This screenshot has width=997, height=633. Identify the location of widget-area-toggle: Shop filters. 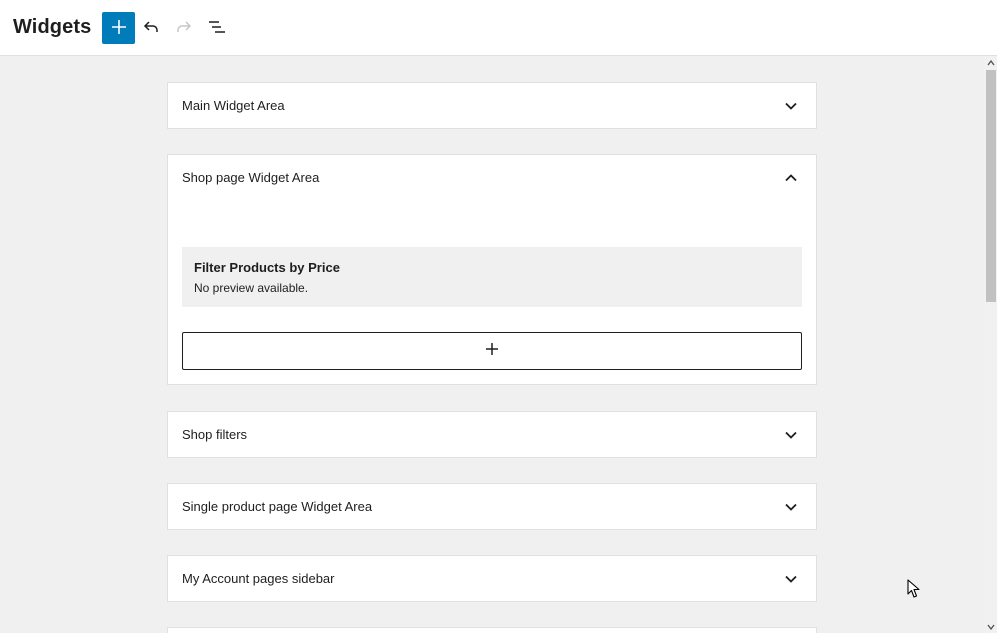
(492, 434).